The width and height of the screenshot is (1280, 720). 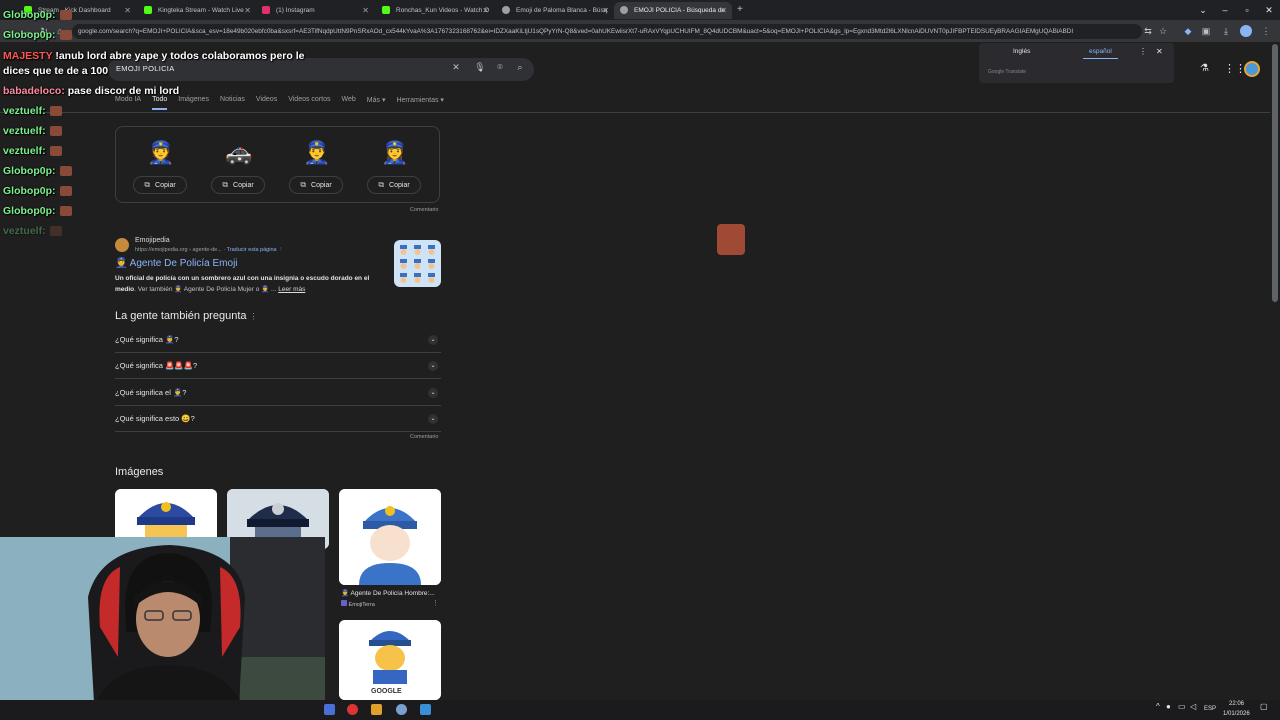 What do you see at coordinates (480, 69) in the screenshot?
I see `microphone-icon: 🎙` at bounding box center [480, 69].